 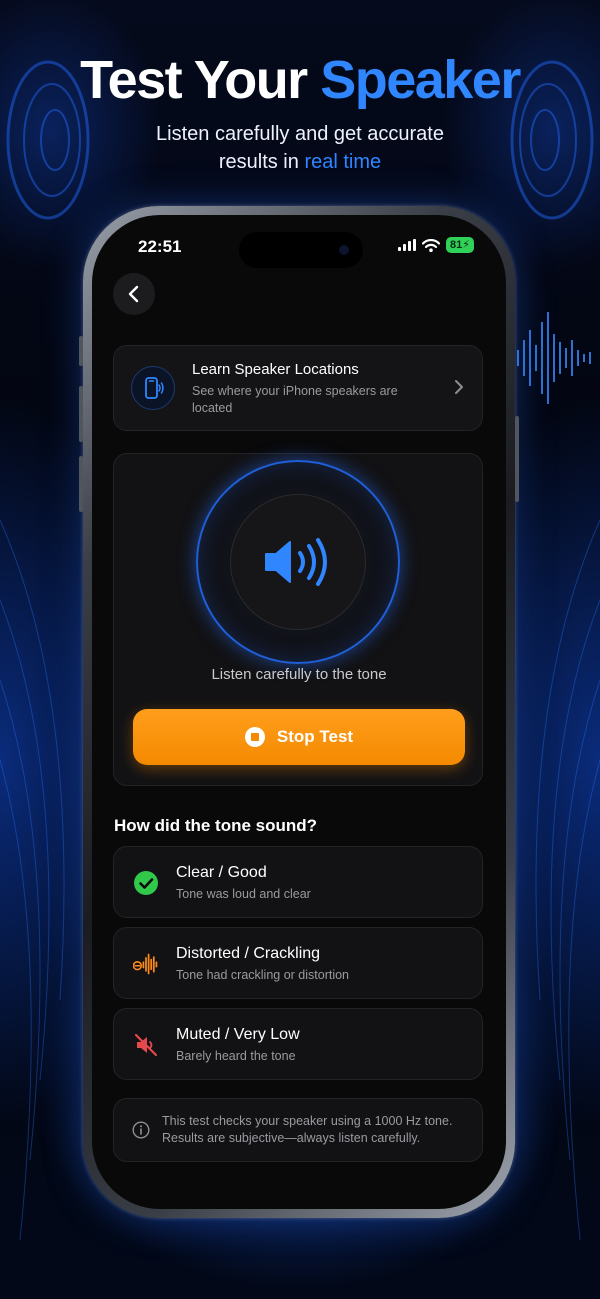 What do you see at coordinates (517, 459) in the screenshot?
I see `phone-power-button` at bounding box center [517, 459].